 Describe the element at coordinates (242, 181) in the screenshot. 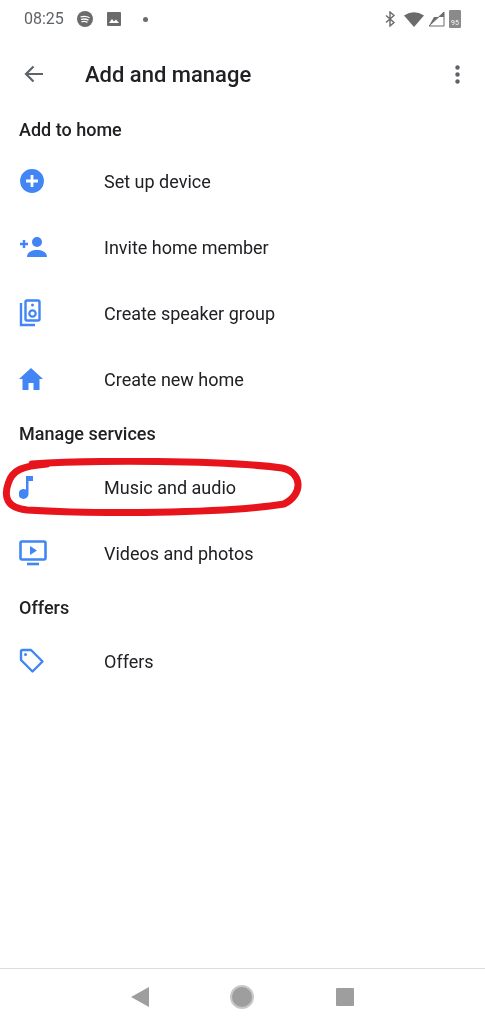

I see `menu-item: Set up device` at that location.